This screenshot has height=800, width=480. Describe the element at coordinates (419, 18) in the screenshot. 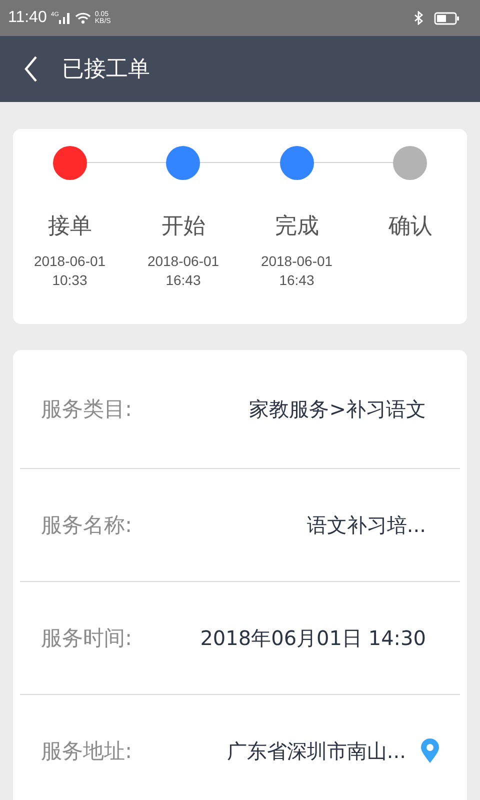

I see `bluetooth-icon` at that location.